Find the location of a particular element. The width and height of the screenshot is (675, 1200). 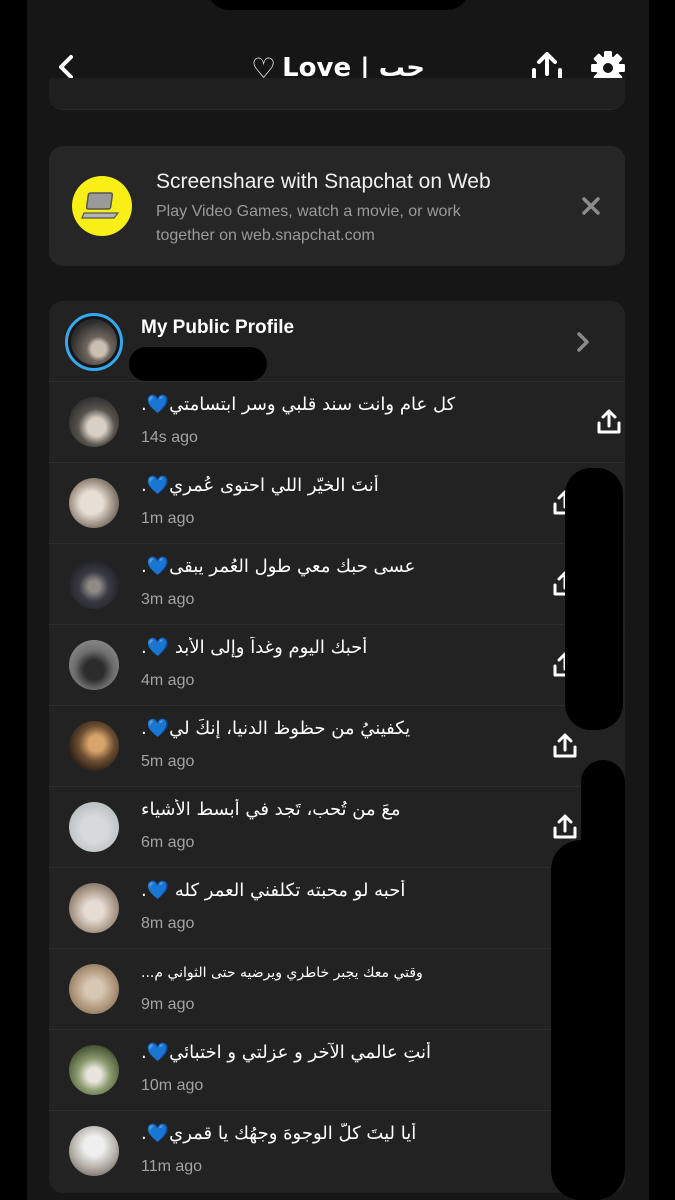

story-timestamp: 1m ago is located at coordinates (168, 518).